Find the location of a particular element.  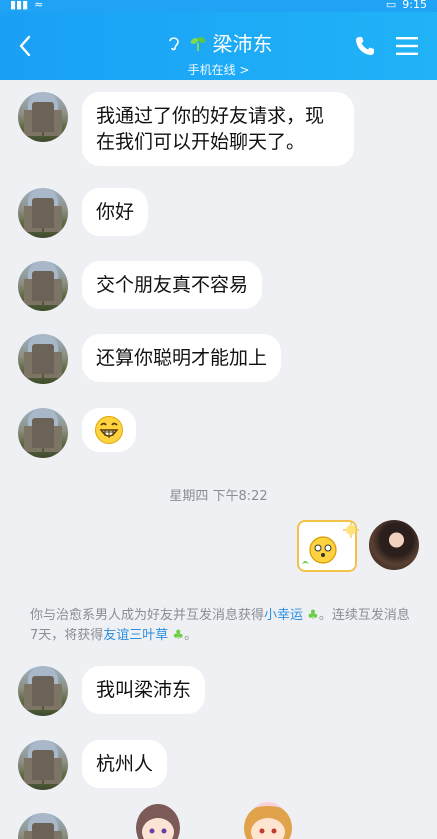

menu-icon is located at coordinates (407, 46).